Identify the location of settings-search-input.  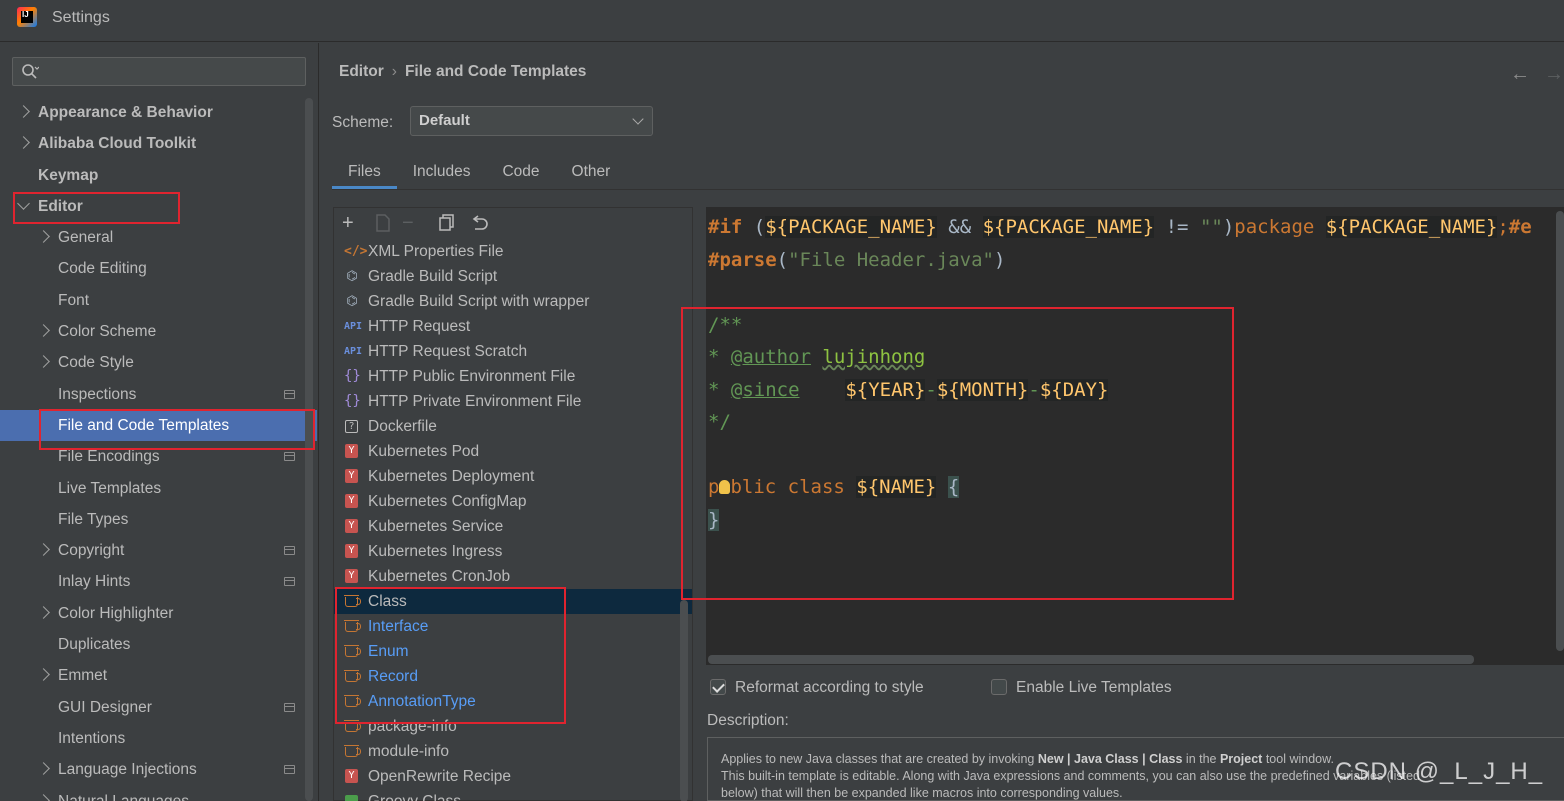
(159, 71).